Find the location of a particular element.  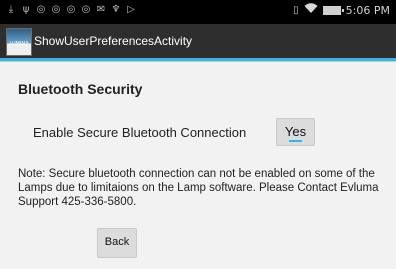

download-icon: ⤓ is located at coordinates (11, 9).